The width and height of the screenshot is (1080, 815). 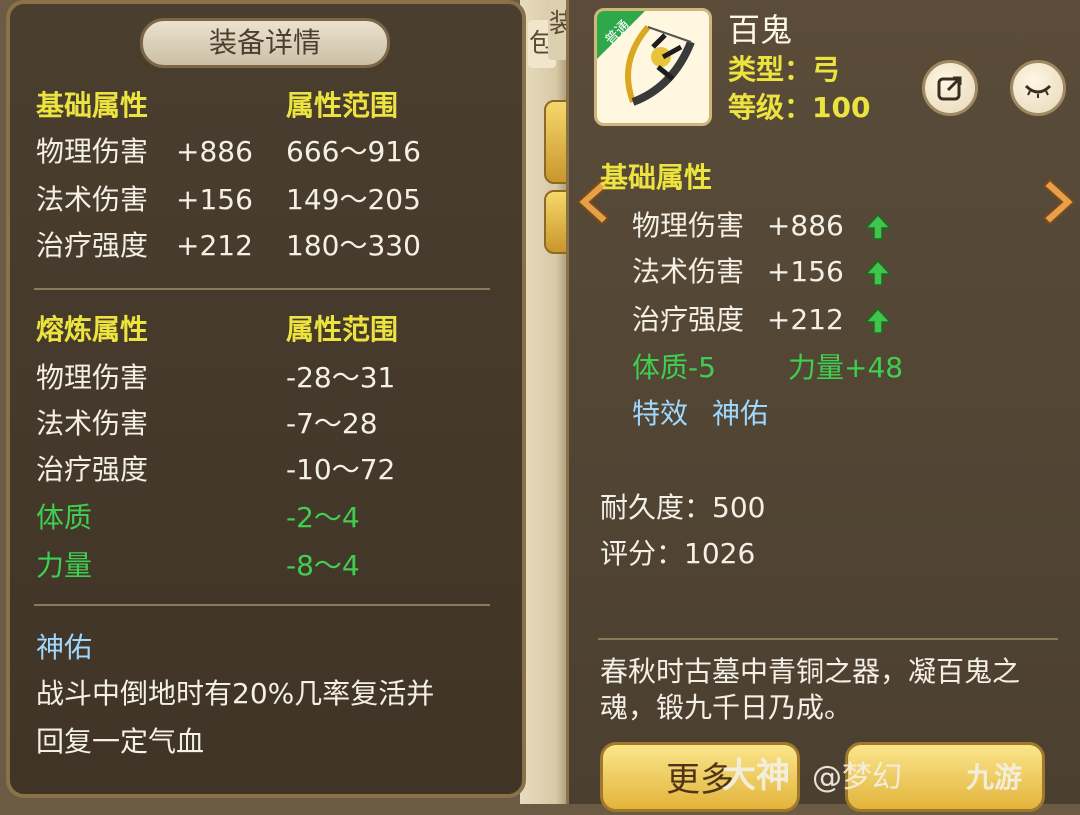 I want to click on stat-row: 物理伤害 +886, so click(x=761, y=226).